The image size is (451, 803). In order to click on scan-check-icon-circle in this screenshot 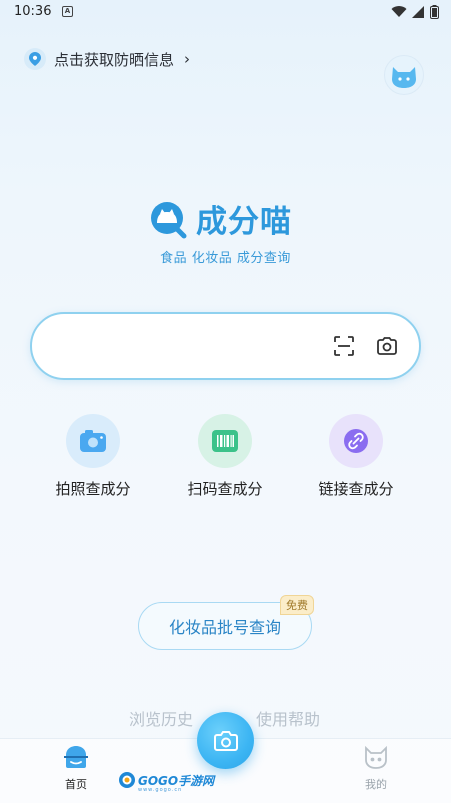, I will do `click(225, 441)`.